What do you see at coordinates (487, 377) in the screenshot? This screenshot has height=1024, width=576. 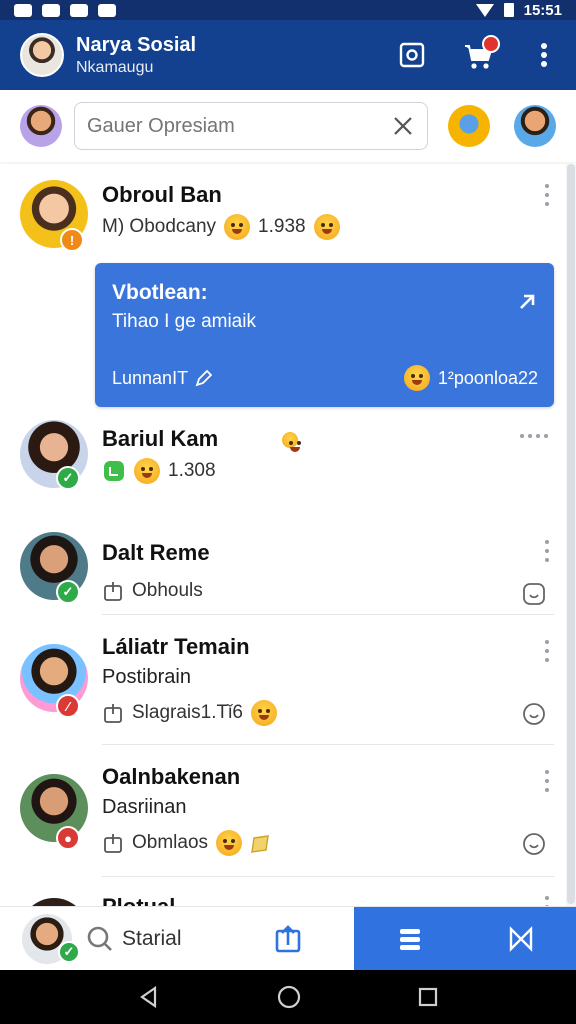 I see `card-footer-right: 1²poonloa22` at bounding box center [487, 377].